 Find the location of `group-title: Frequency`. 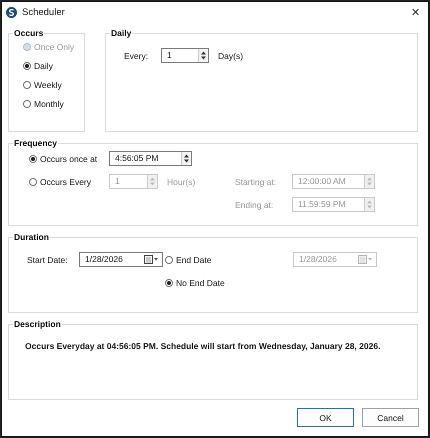

group-title: Frequency is located at coordinates (35, 143).